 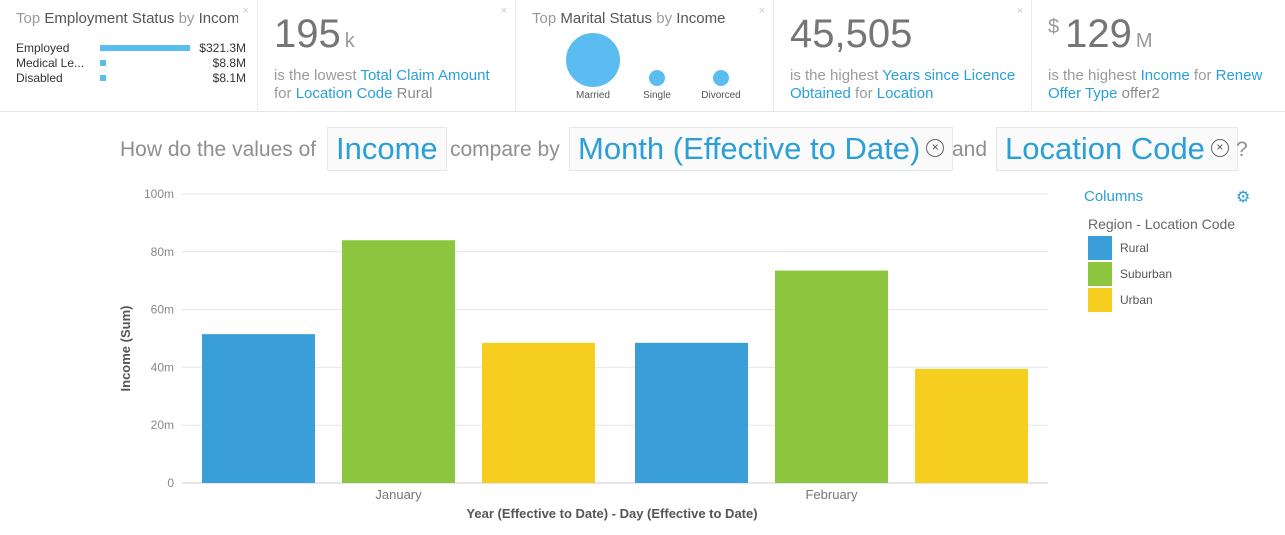 What do you see at coordinates (749, 148) in the screenshot?
I see `dimension-label: Month (Effective to Date)` at bounding box center [749, 148].